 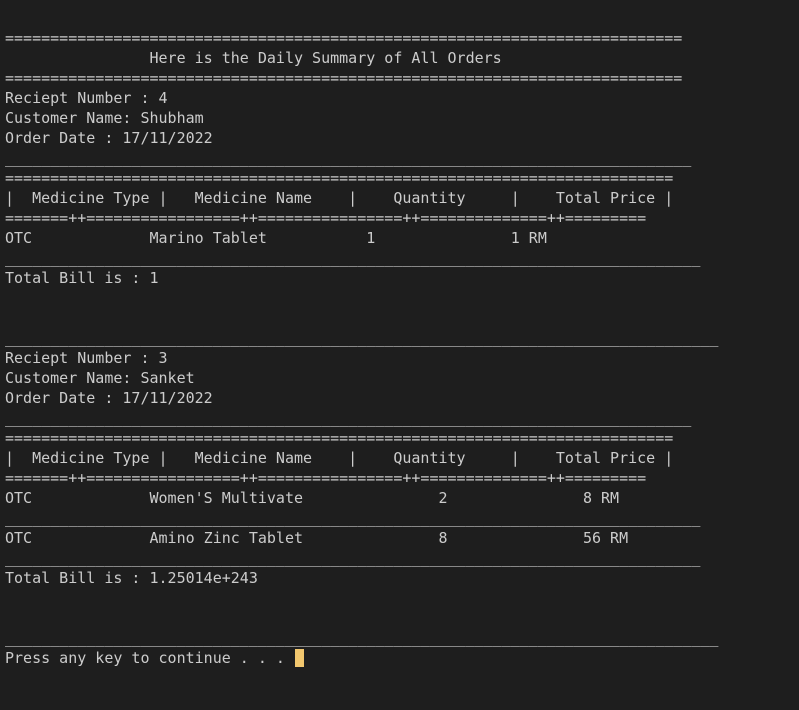 I want to click on total-bill: Total Bill is : 1.25014e+243, so click(x=131, y=578).